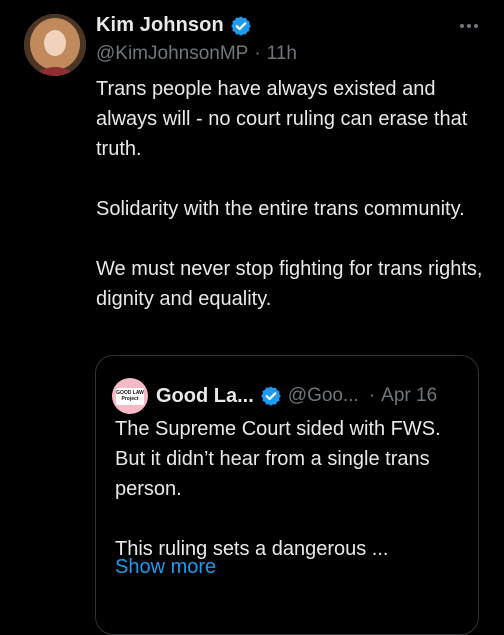 This screenshot has width=504, height=635. I want to click on author-name: Kim Johnson, so click(160, 25).